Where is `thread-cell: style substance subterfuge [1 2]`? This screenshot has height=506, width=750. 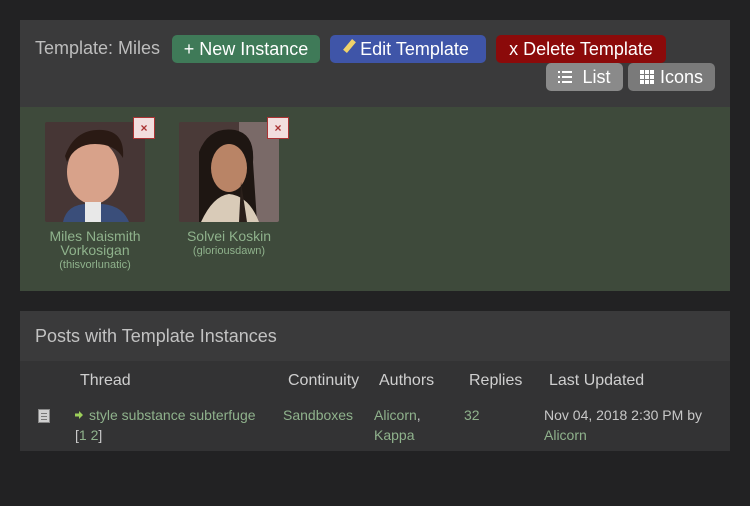 thread-cell: style substance subterfuge [1 2] is located at coordinates (180, 425).